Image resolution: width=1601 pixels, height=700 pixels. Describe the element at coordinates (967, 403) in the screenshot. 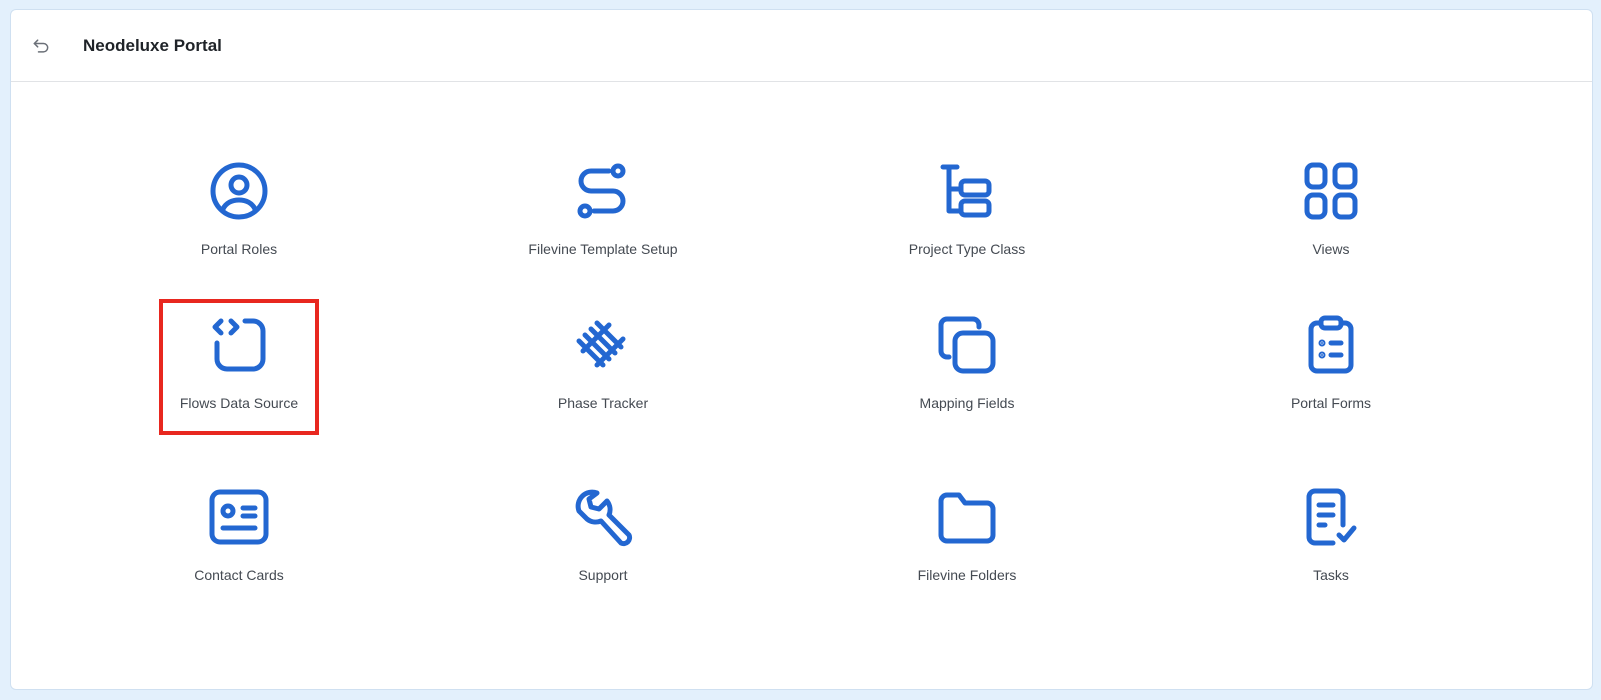

I see `tile-label: Mapping Fields` at that location.